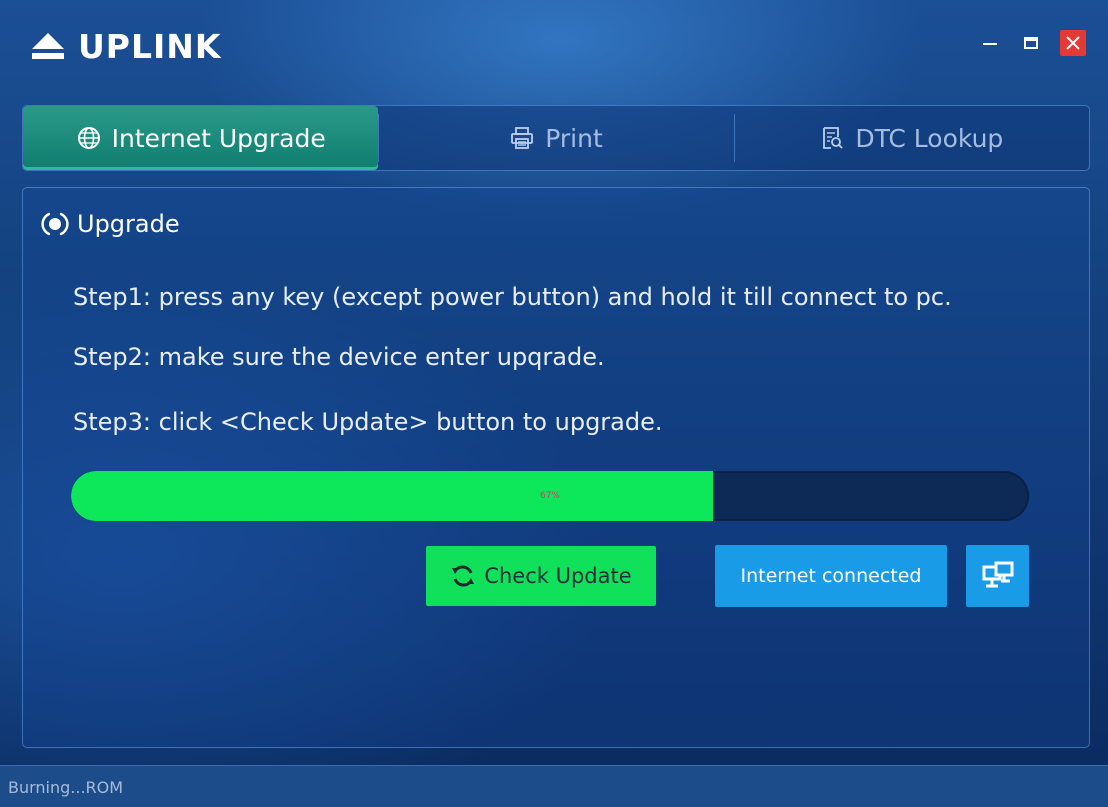 The width and height of the screenshot is (1108, 807). What do you see at coordinates (218, 138) in the screenshot?
I see `tab-label: Internet Upgrade` at bounding box center [218, 138].